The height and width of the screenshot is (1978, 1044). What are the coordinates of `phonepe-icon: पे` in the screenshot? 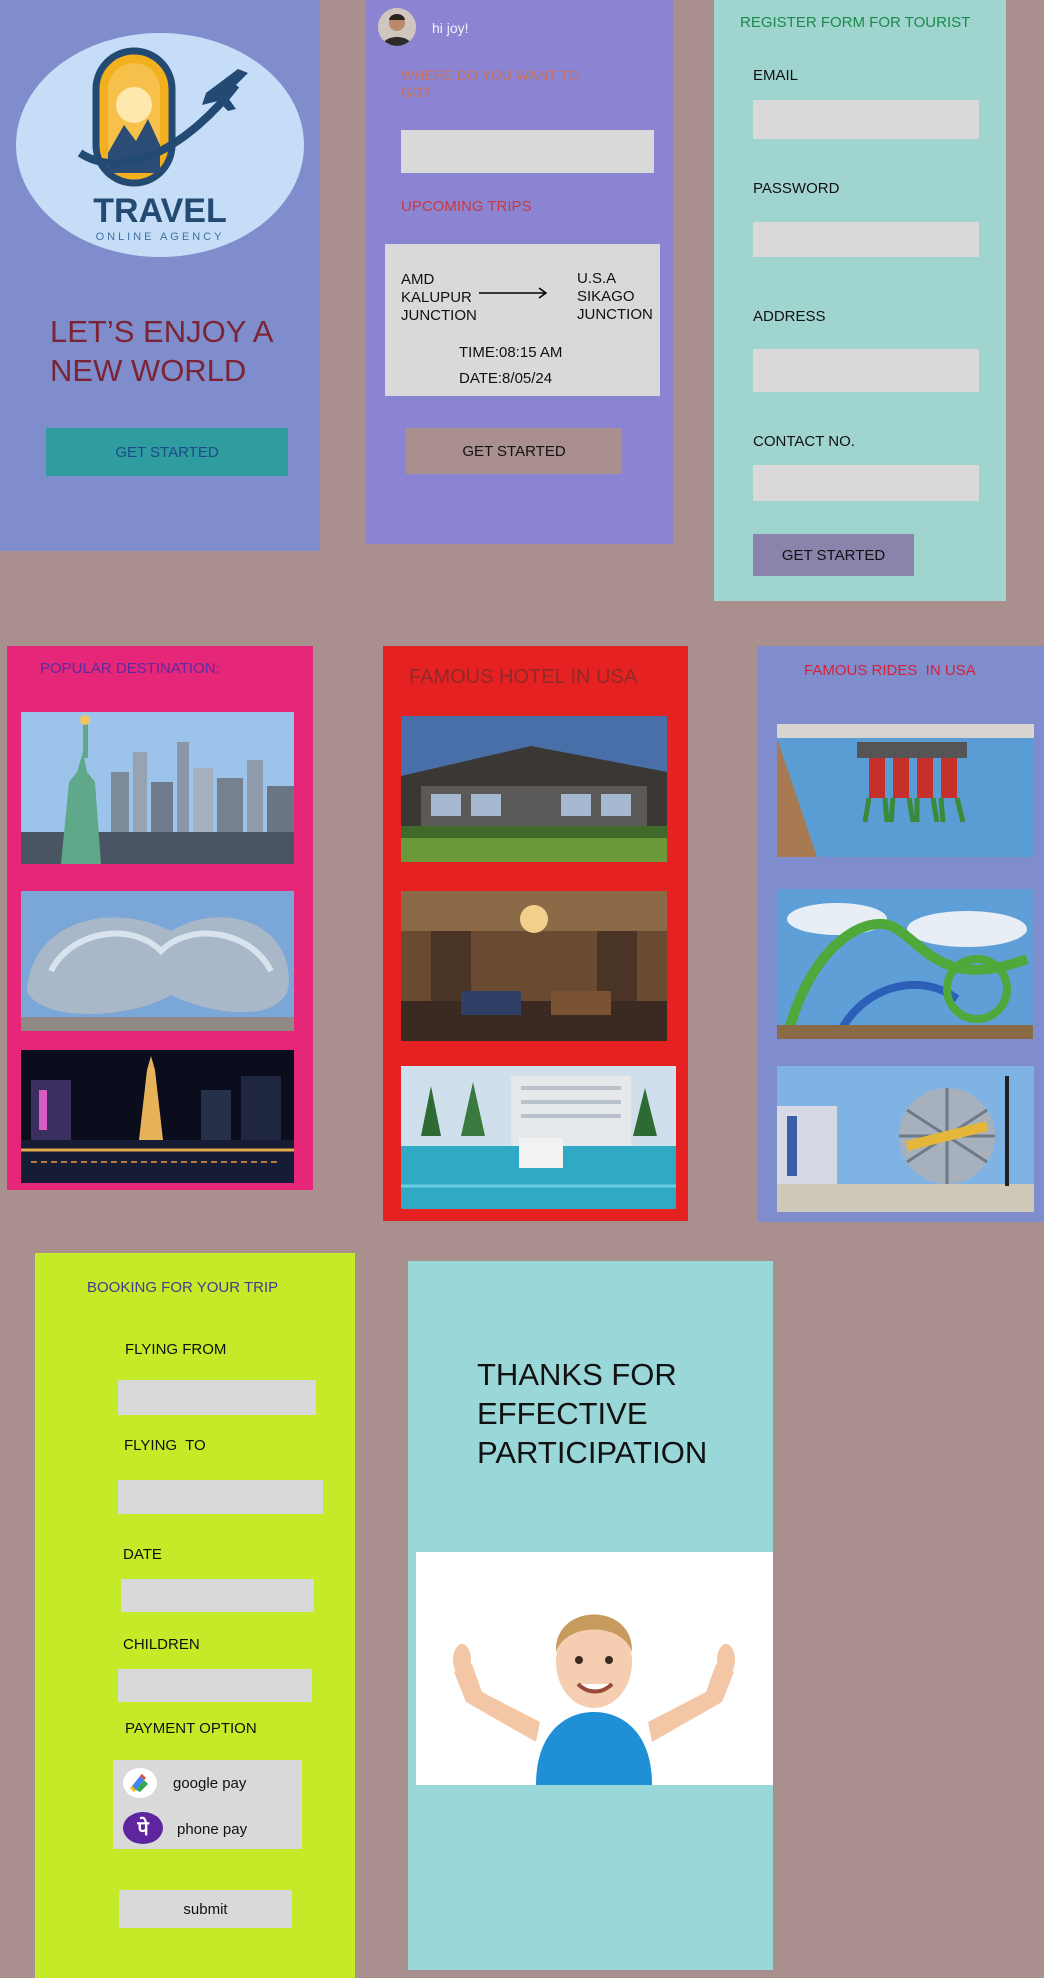 It's located at (143, 1828).